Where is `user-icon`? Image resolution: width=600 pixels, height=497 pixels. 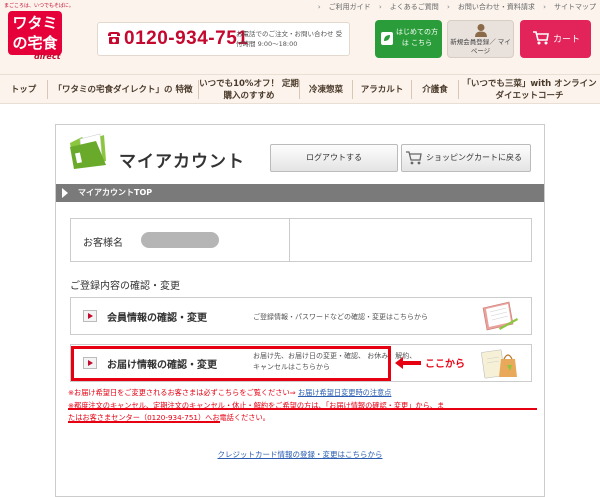 user-icon is located at coordinates (481, 30).